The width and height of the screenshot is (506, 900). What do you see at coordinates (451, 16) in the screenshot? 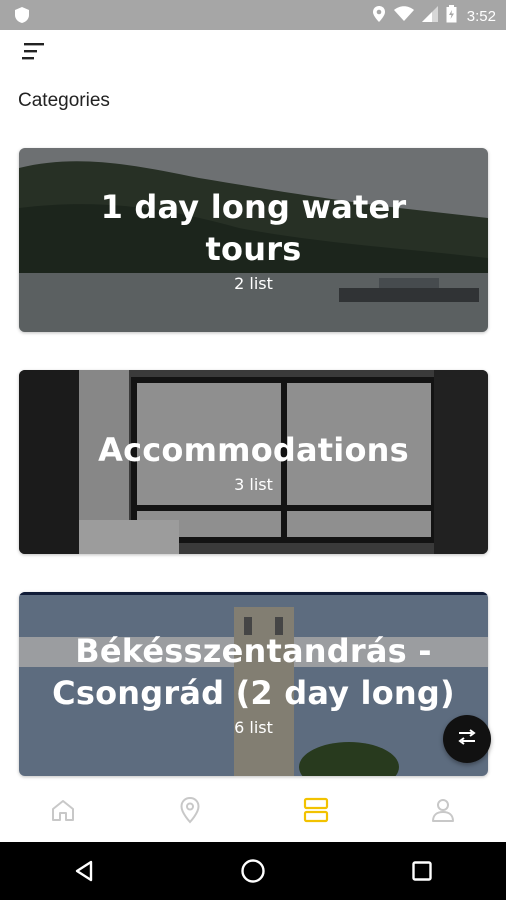
I see `battery-icon` at bounding box center [451, 16].